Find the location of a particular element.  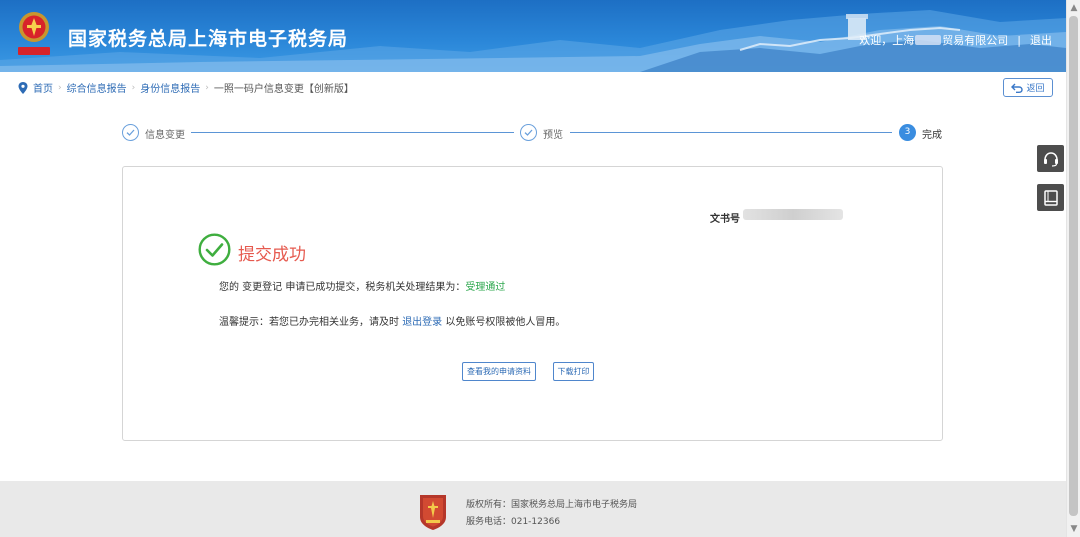

scroll-up-arrow-icon: ▲ is located at coordinates (1074, 8).